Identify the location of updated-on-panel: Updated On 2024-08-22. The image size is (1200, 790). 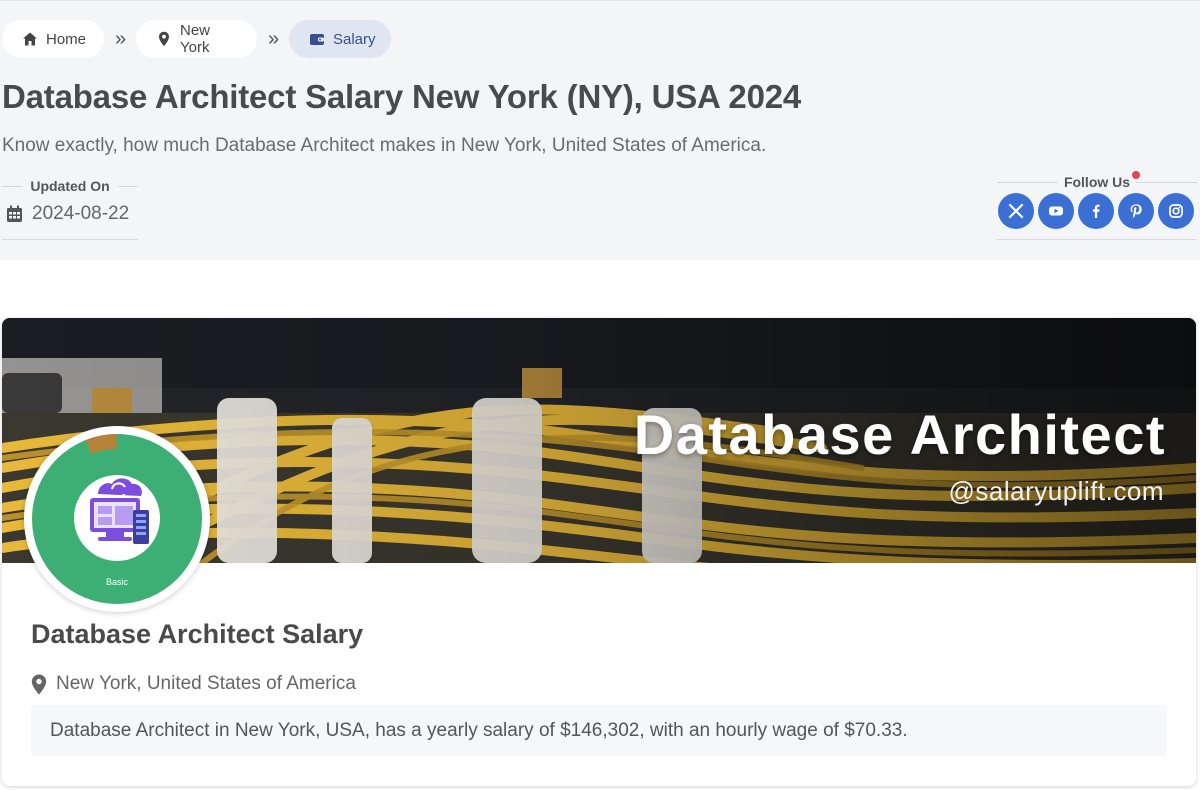
(70, 208).